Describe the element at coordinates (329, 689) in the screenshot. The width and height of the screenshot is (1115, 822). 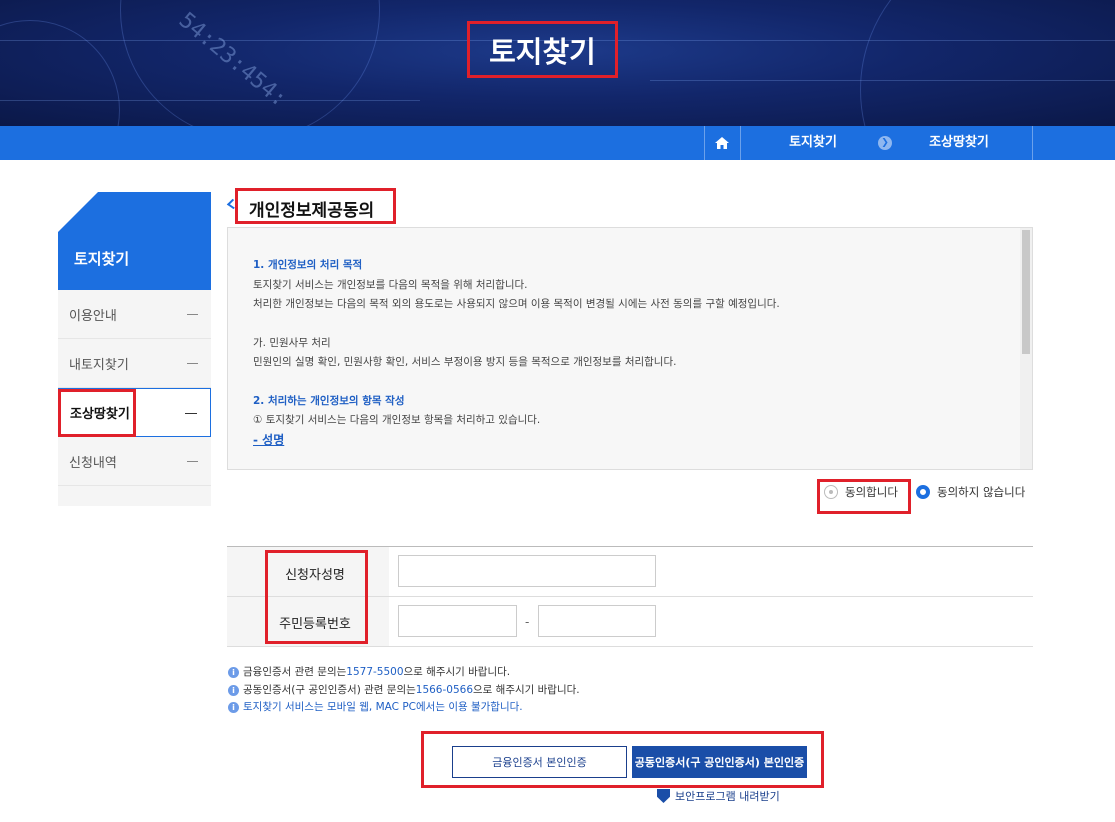
I see `note-text: 공동인증서(구 공인인증서) 관련 문의는` at that location.